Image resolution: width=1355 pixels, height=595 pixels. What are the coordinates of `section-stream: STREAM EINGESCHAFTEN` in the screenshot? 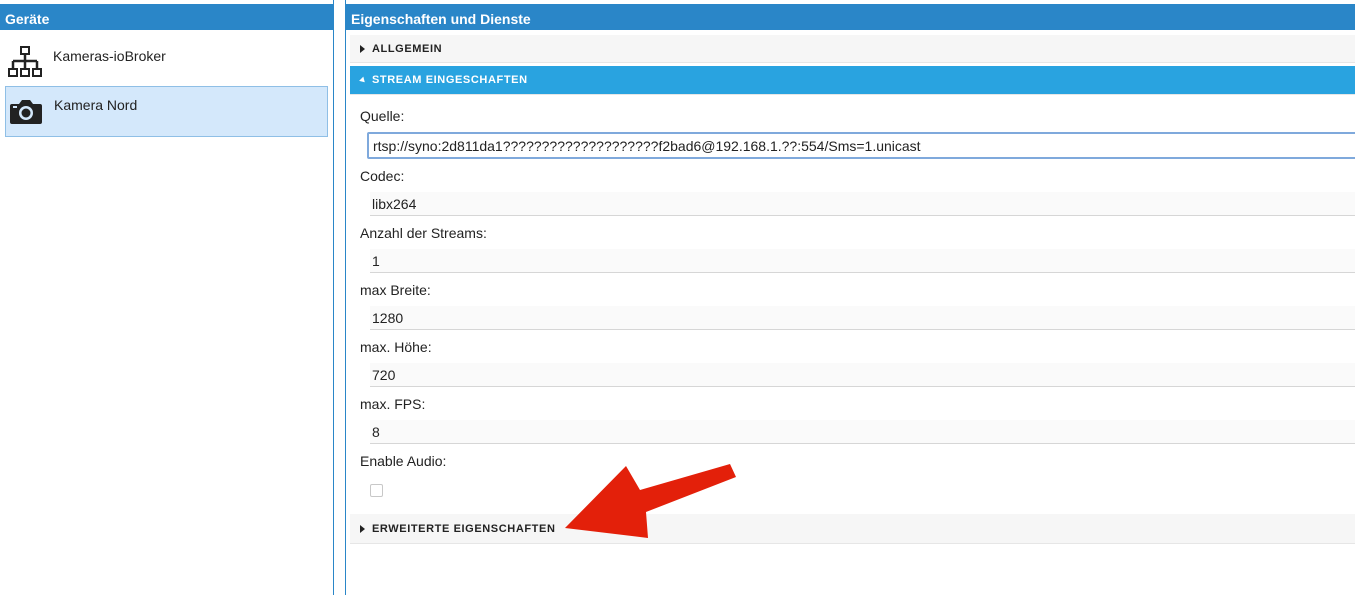 It's located at (852, 80).